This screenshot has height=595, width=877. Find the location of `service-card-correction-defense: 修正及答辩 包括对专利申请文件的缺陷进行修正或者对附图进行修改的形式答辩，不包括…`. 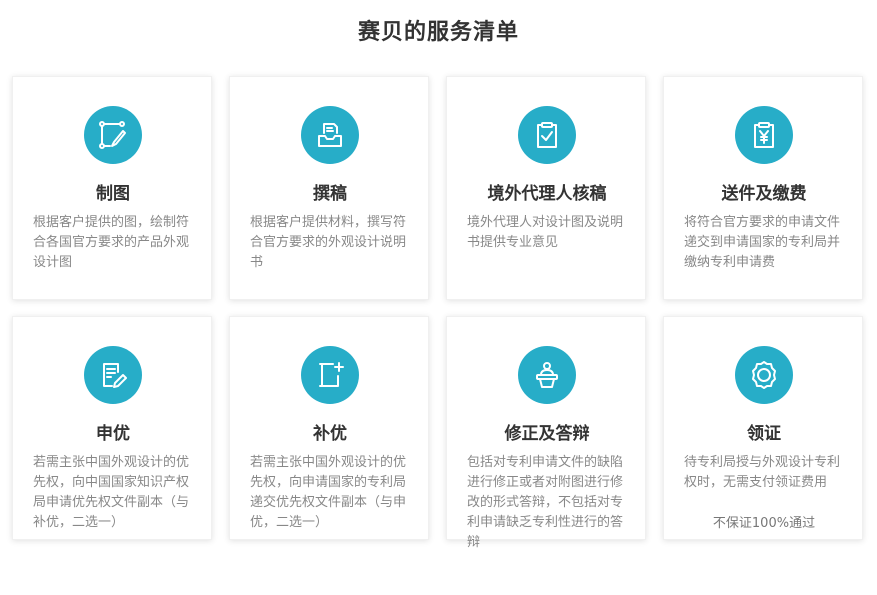

service-card-correction-defense: 修正及答辩 包括对专利申请文件的缺陷进行修正或者对附图进行修改的形式答辩，不包括… is located at coordinates (546, 433).